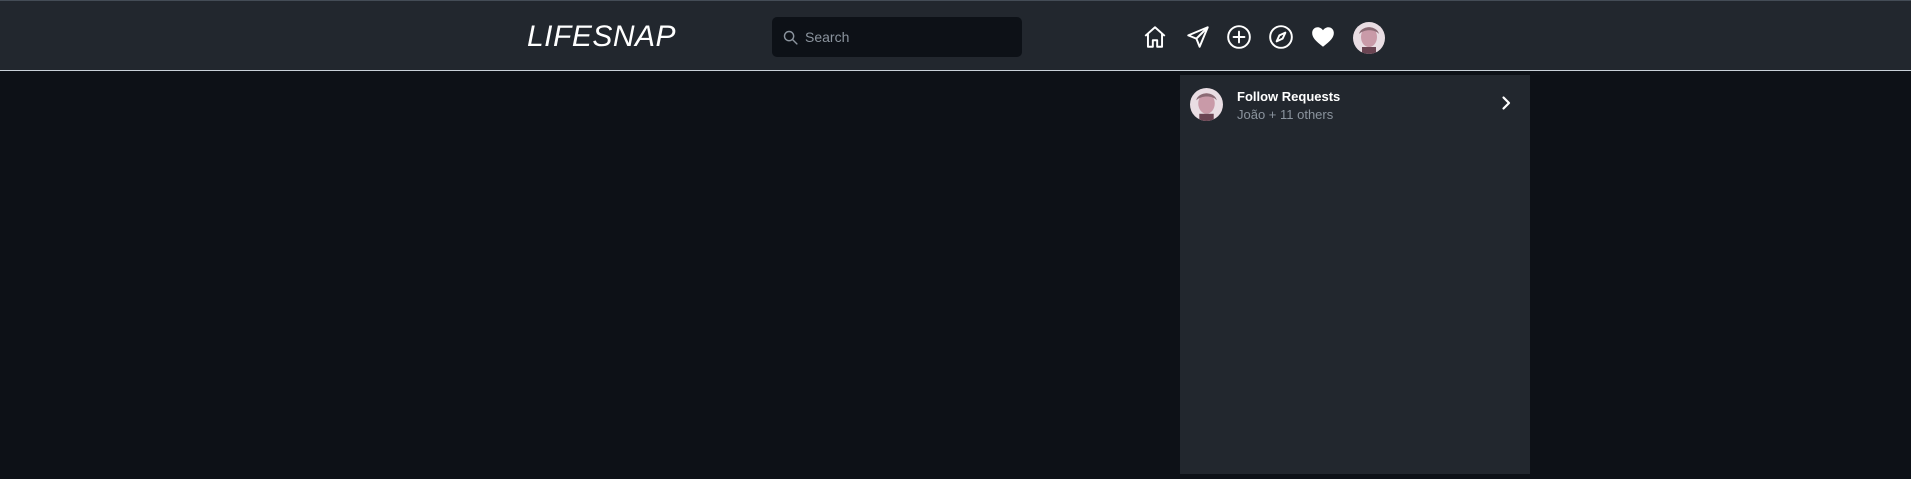  What do you see at coordinates (601, 37) in the screenshot?
I see `app-logo: LIFESNAP` at bounding box center [601, 37].